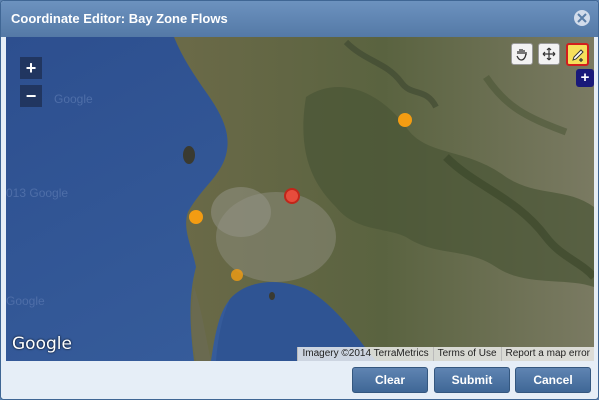 This screenshot has width=599, height=400. I want to click on google-logo: Google, so click(42, 344).